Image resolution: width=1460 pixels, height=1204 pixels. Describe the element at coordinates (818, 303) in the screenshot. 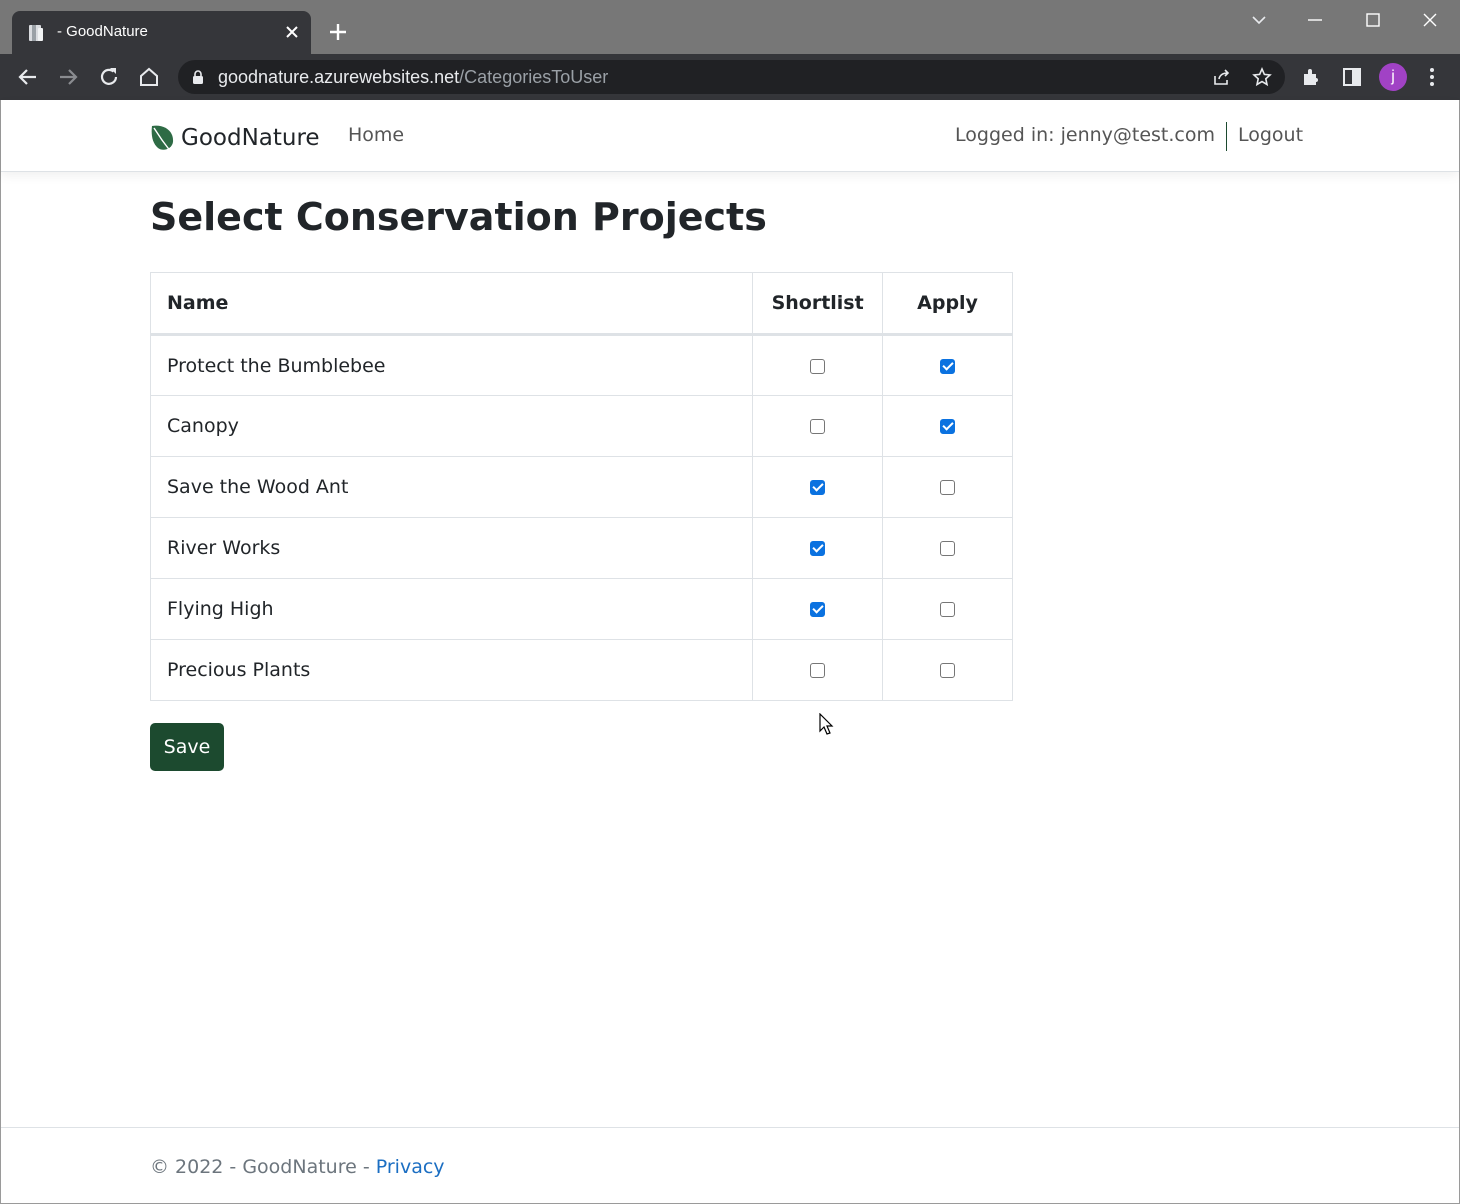

I see `header-shortlist: Shortlist` at that location.